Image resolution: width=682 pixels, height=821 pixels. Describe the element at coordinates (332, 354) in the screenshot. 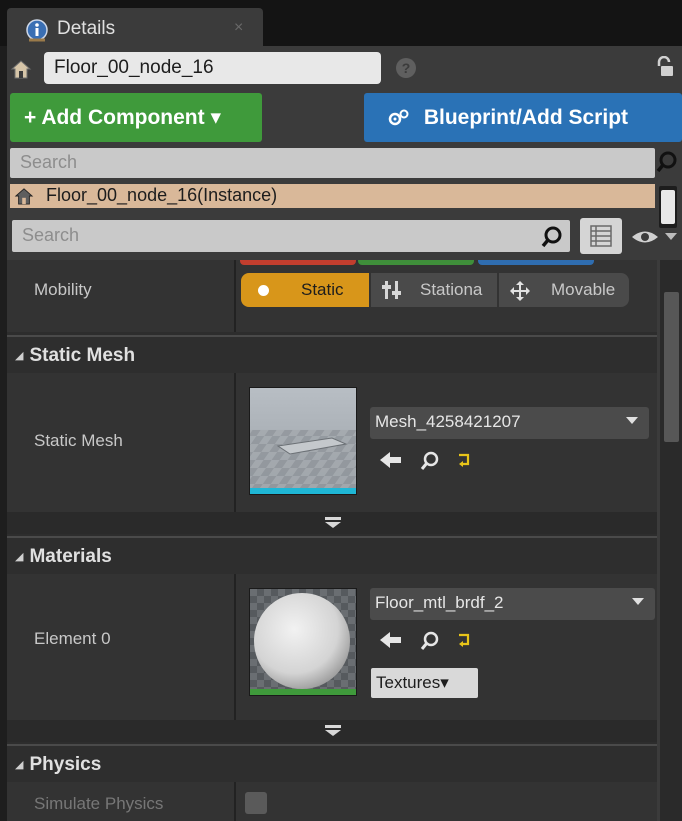

I see `section-static-mesh: ◢ Static Mesh` at that location.